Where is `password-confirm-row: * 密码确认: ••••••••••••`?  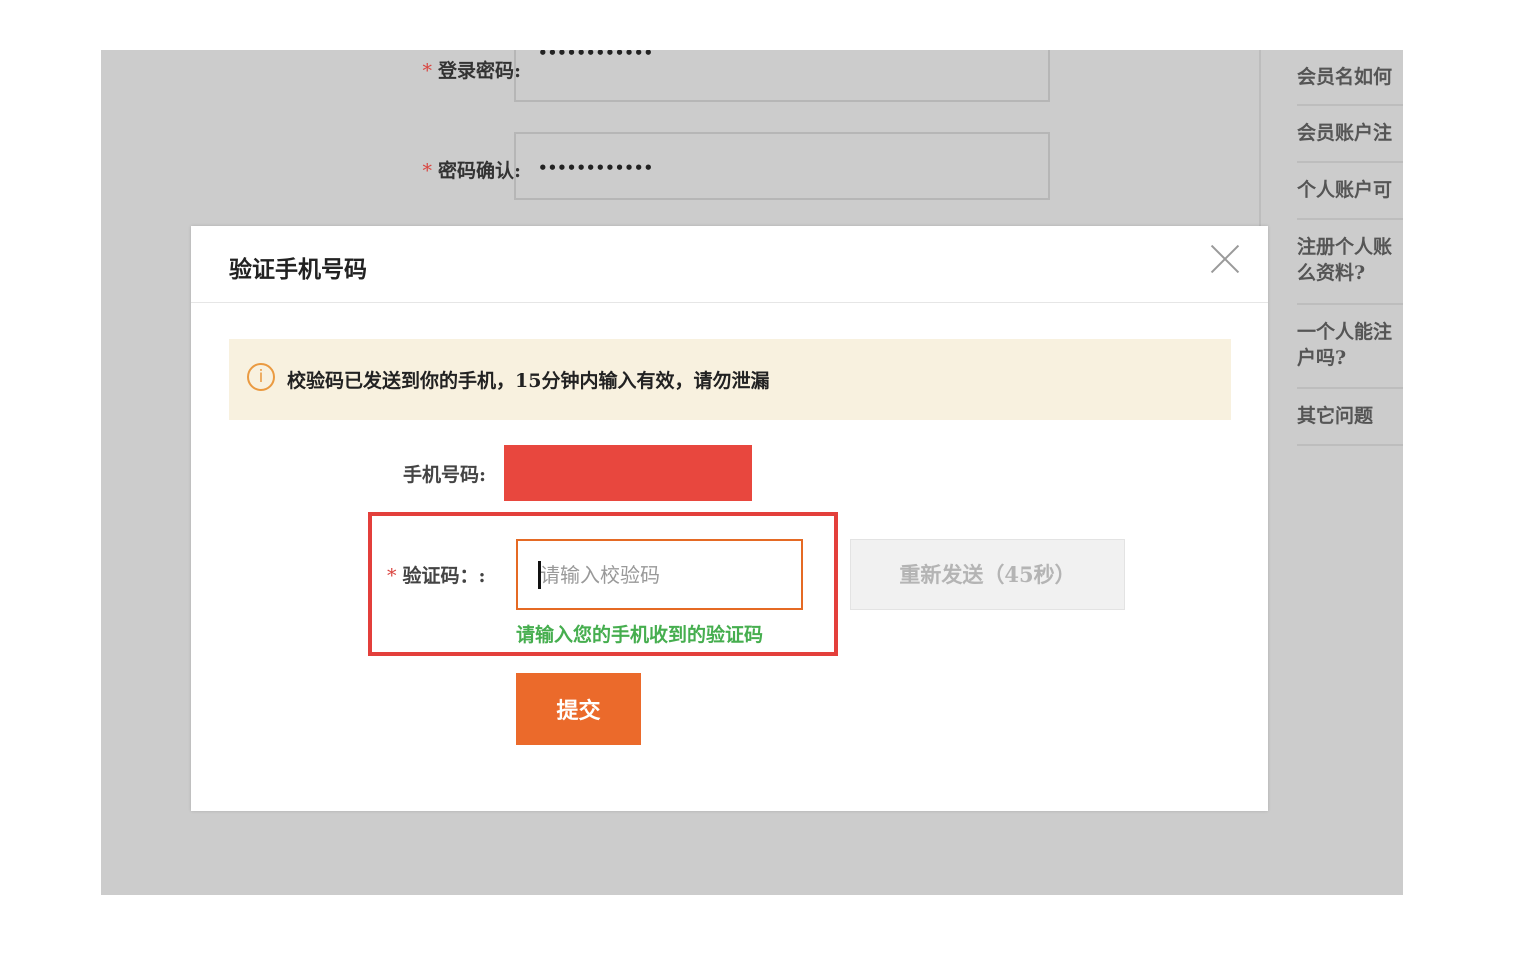
password-confirm-row: * 密码确认: •••••••••••• is located at coordinates (681, 168).